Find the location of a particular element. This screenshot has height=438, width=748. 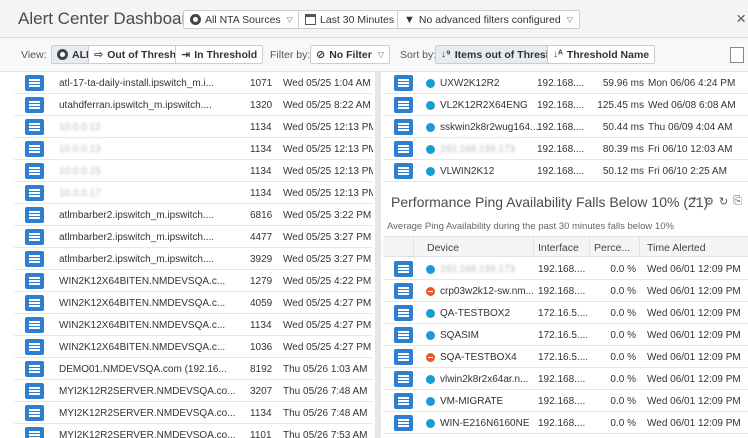

row-time: Wed 05/25 8:22 AM is located at coordinates (327, 105).